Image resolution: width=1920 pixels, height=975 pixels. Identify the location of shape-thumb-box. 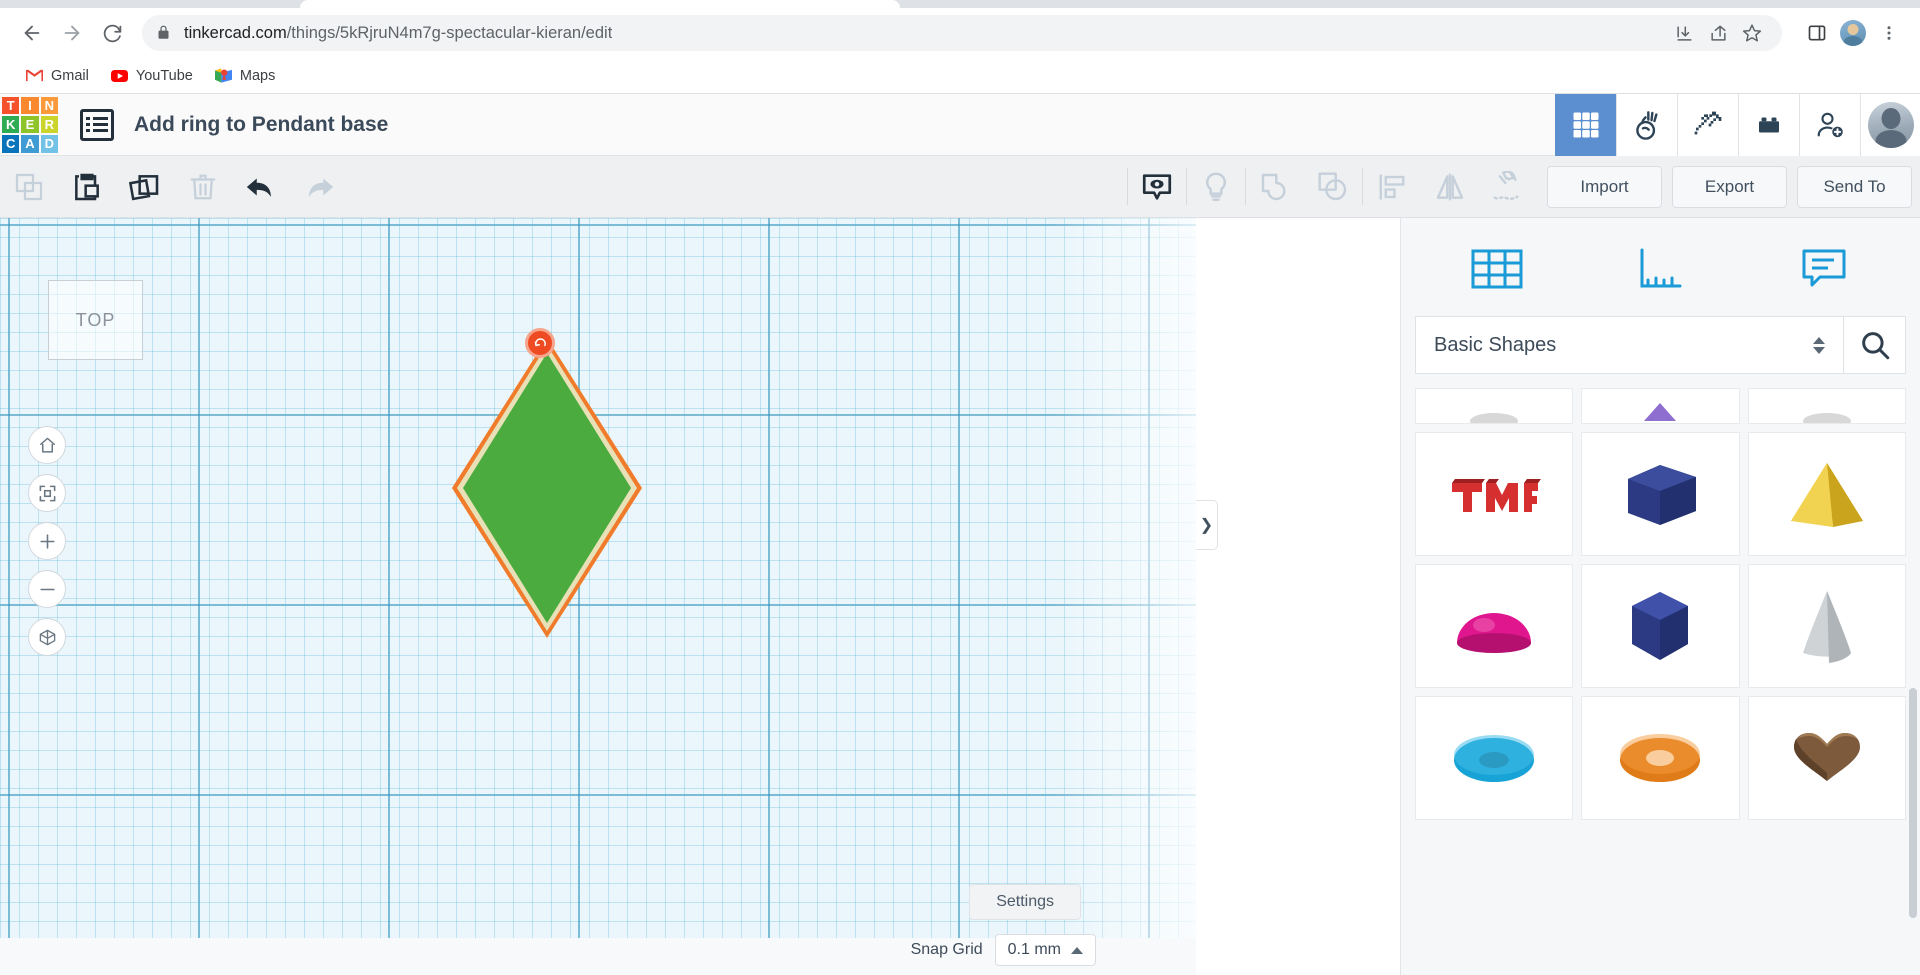
(1660, 494).